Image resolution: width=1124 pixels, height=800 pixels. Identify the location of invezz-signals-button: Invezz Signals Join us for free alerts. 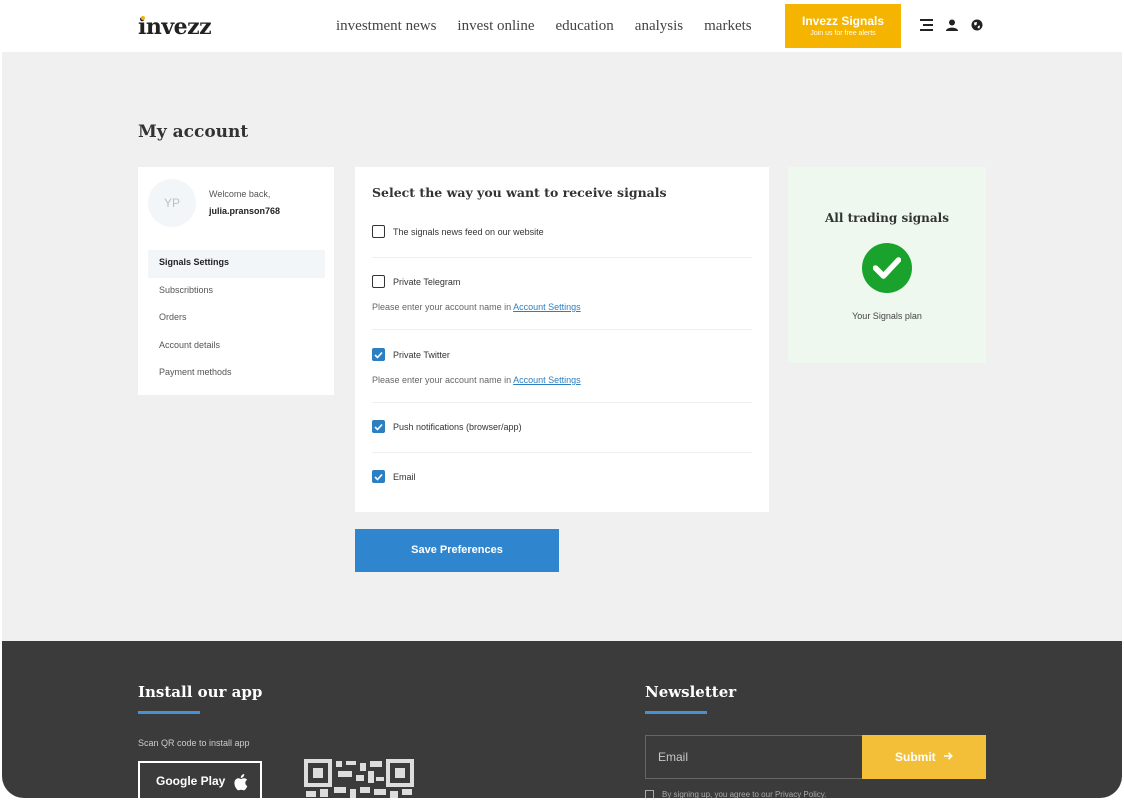
(843, 26).